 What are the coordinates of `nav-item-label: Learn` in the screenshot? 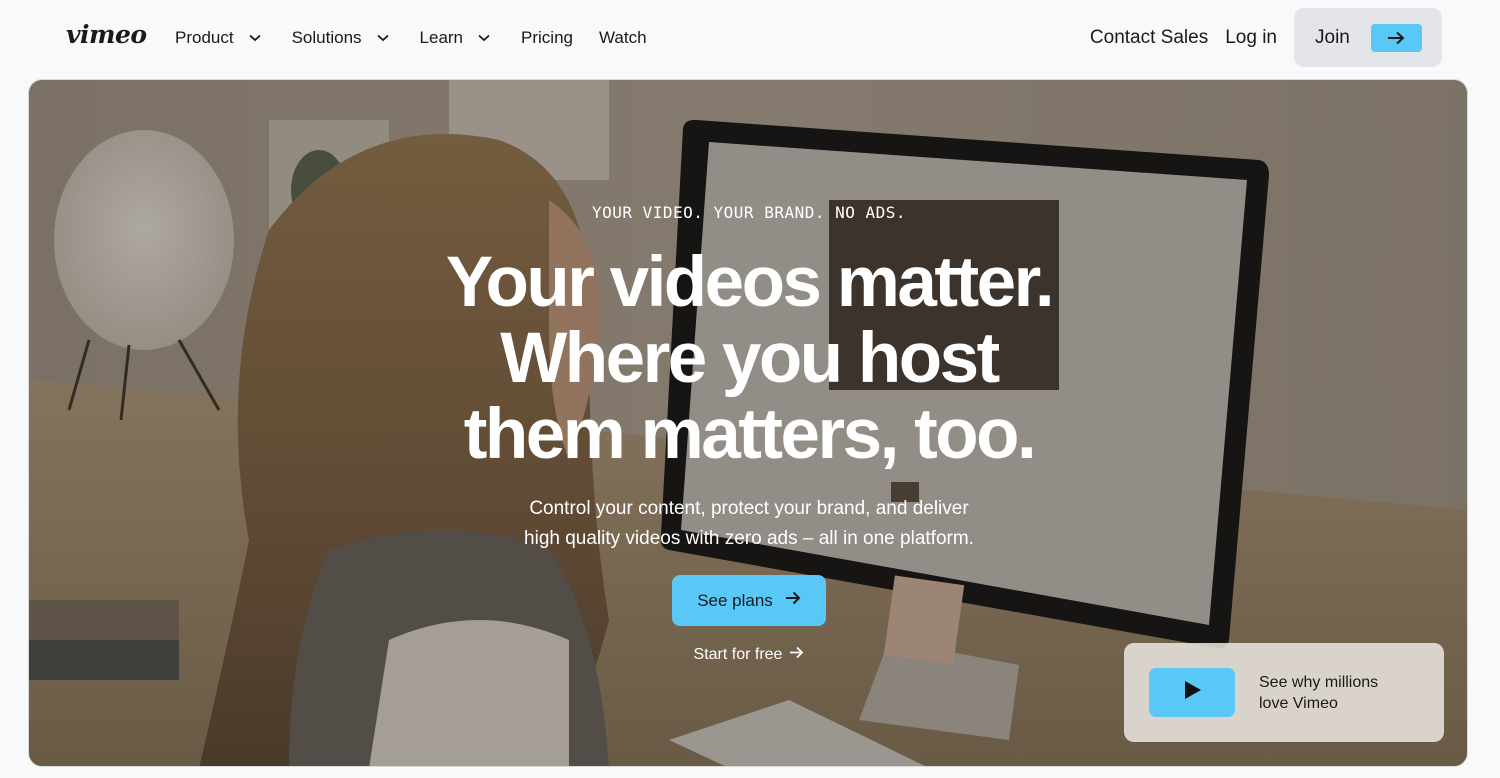 It's located at (441, 37).